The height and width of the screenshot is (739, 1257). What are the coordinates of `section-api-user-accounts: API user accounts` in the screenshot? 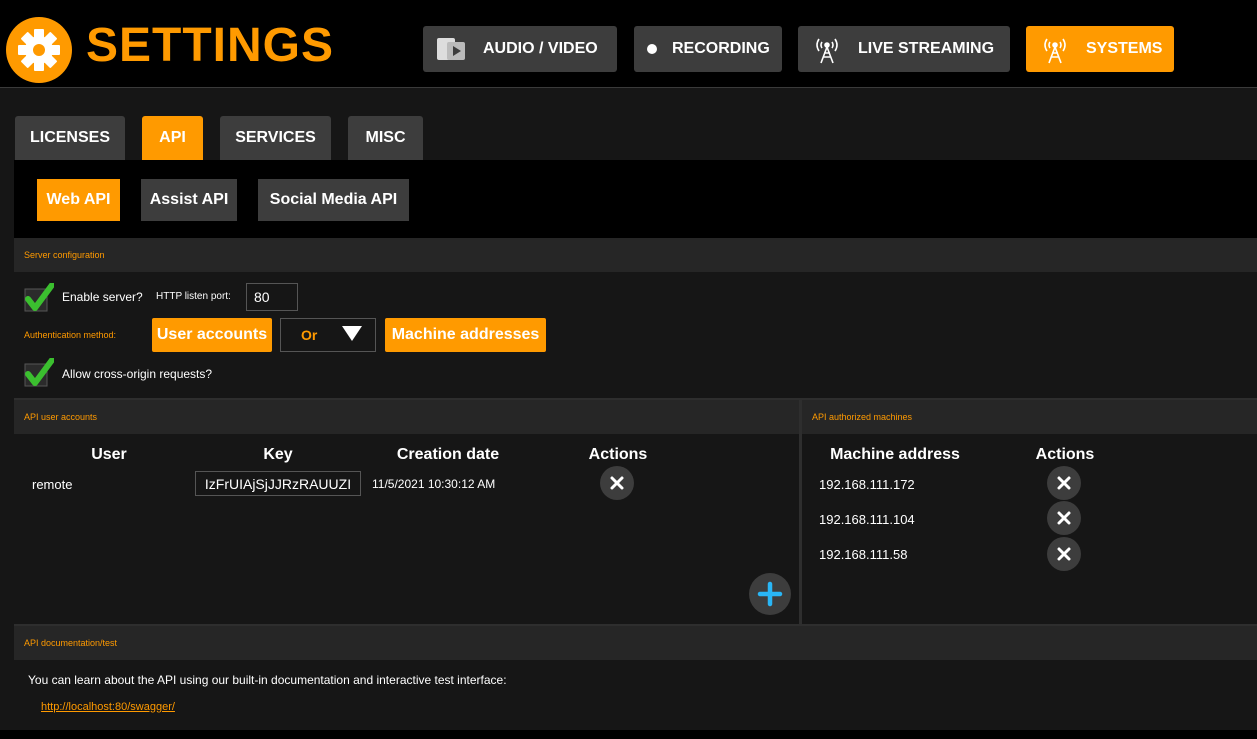 It's located at (406, 417).